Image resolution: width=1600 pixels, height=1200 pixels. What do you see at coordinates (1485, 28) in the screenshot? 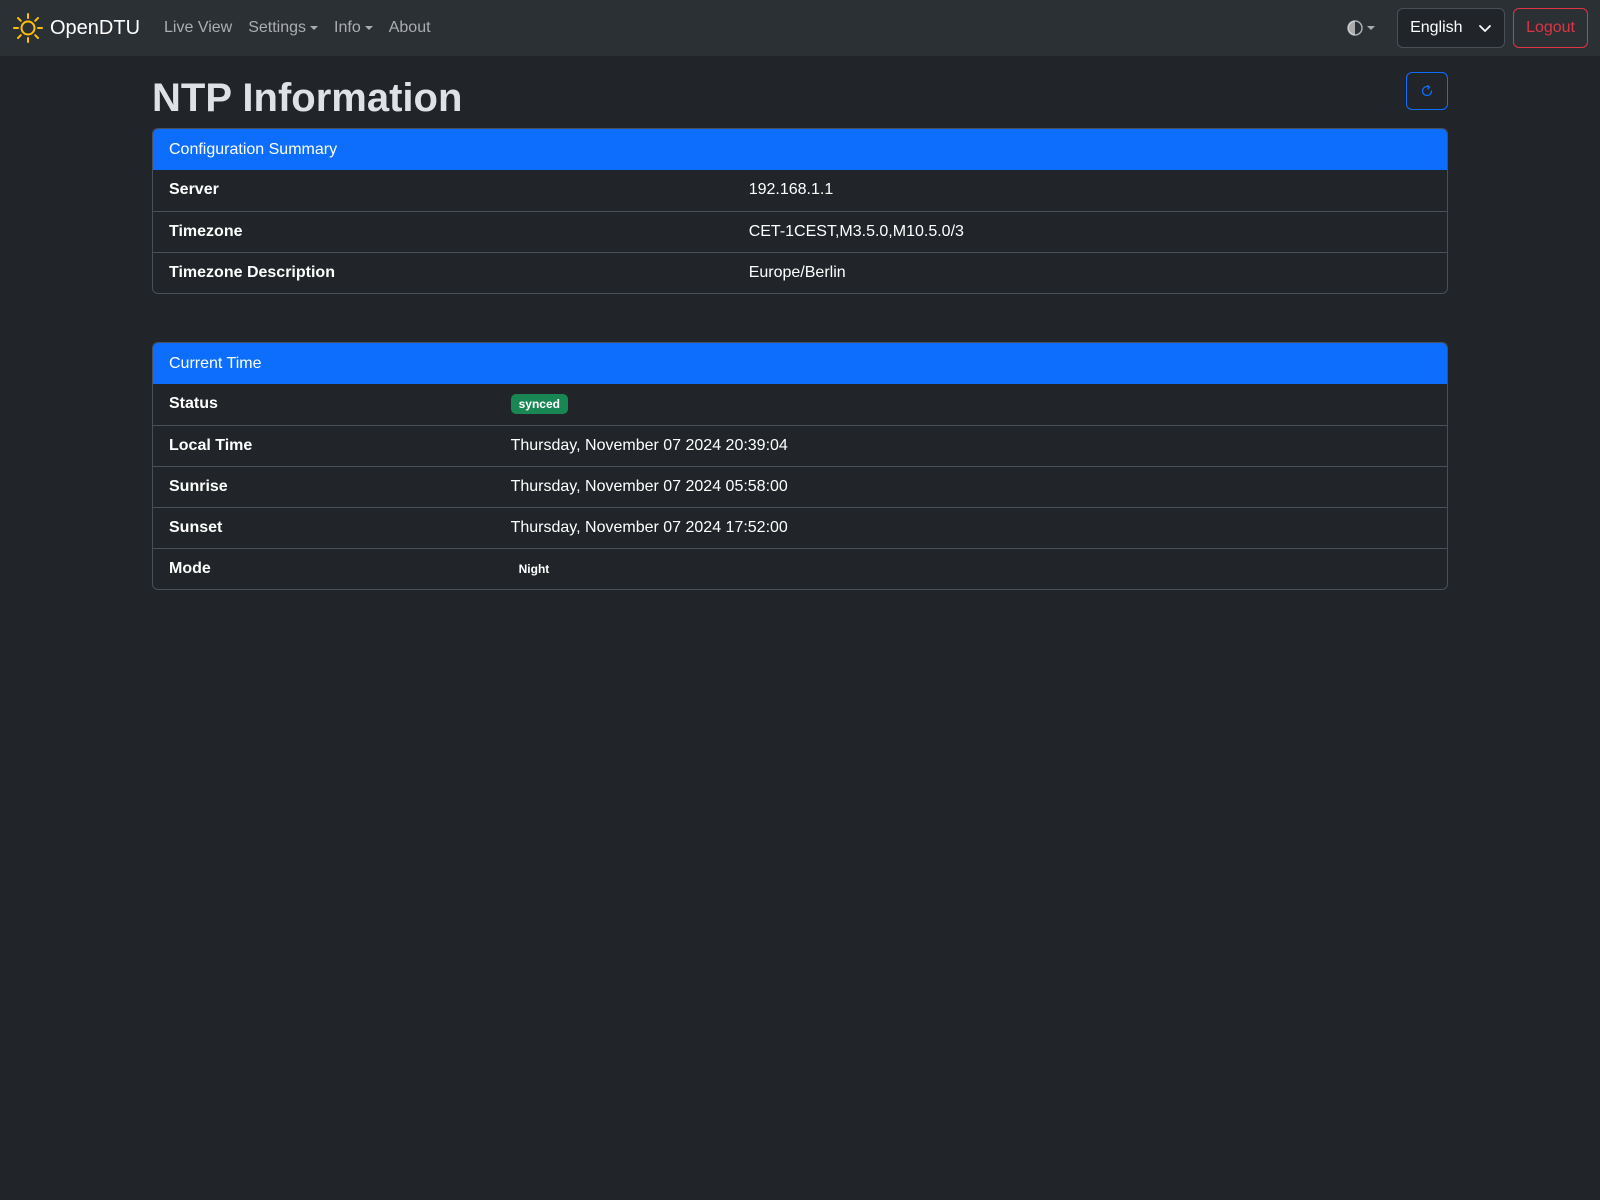
I see `chevron-down-icon` at bounding box center [1485, 28].